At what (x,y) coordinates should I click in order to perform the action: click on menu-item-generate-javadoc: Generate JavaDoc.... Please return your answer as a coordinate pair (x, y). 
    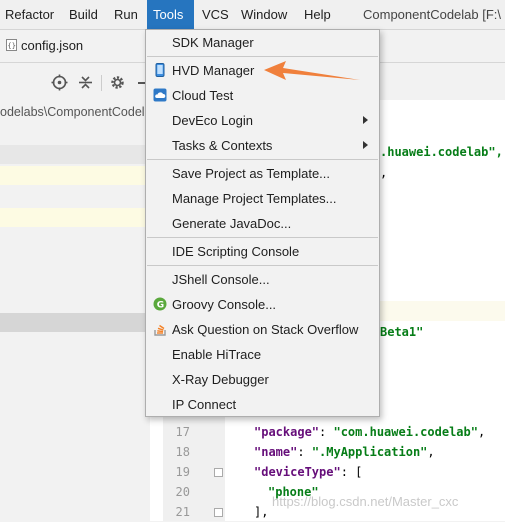
    Looking at the image, I should click on (262, 223).